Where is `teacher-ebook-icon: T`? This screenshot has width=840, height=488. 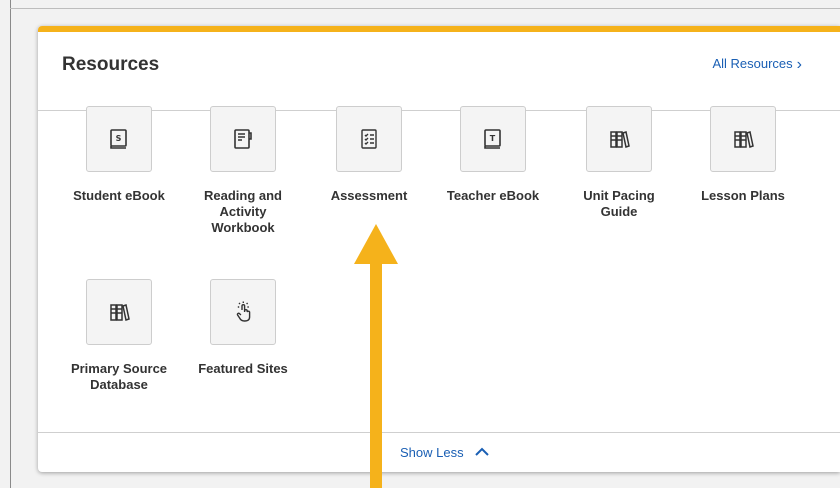 teacher-ebook-icon: T is located at coordinates (492, 139).